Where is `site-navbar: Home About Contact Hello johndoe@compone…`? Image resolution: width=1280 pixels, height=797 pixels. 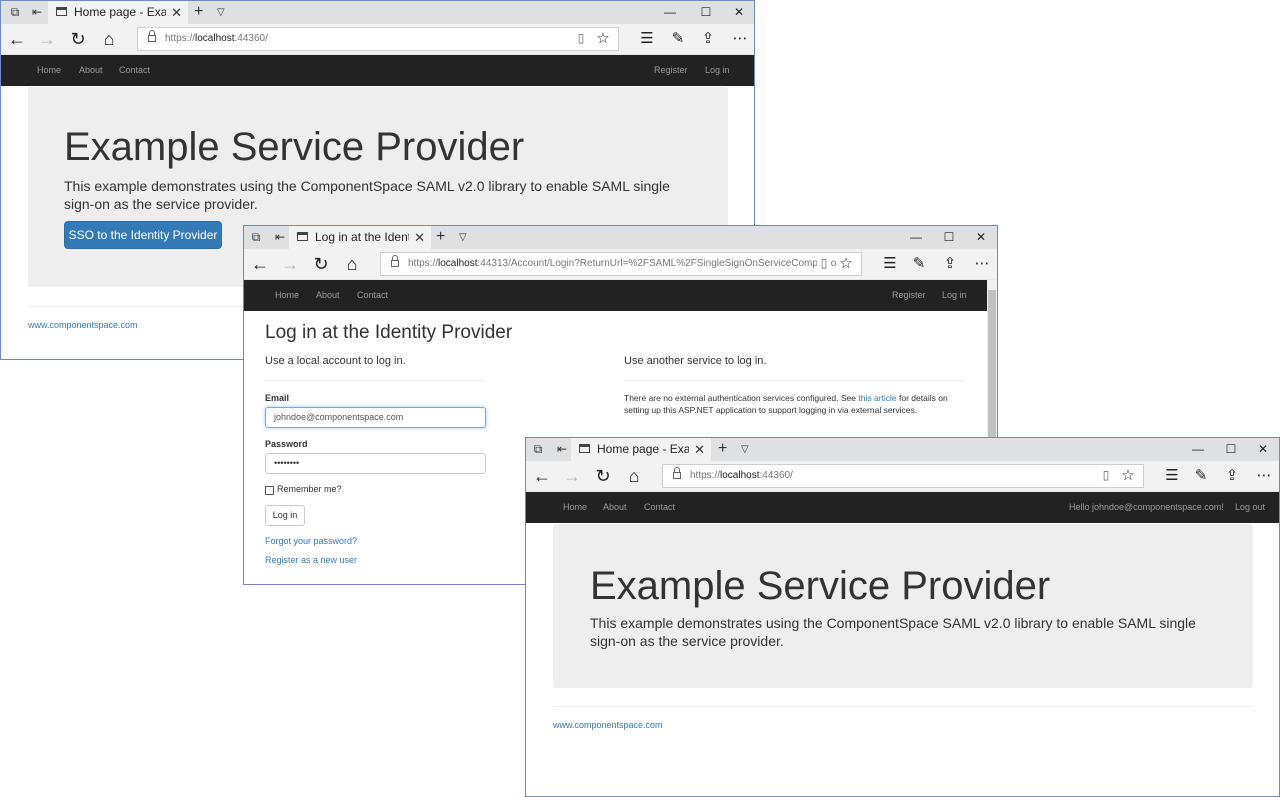 site-navbar: Home About Contact Hello johndoe@compone… is located at coordinates (902, 507).